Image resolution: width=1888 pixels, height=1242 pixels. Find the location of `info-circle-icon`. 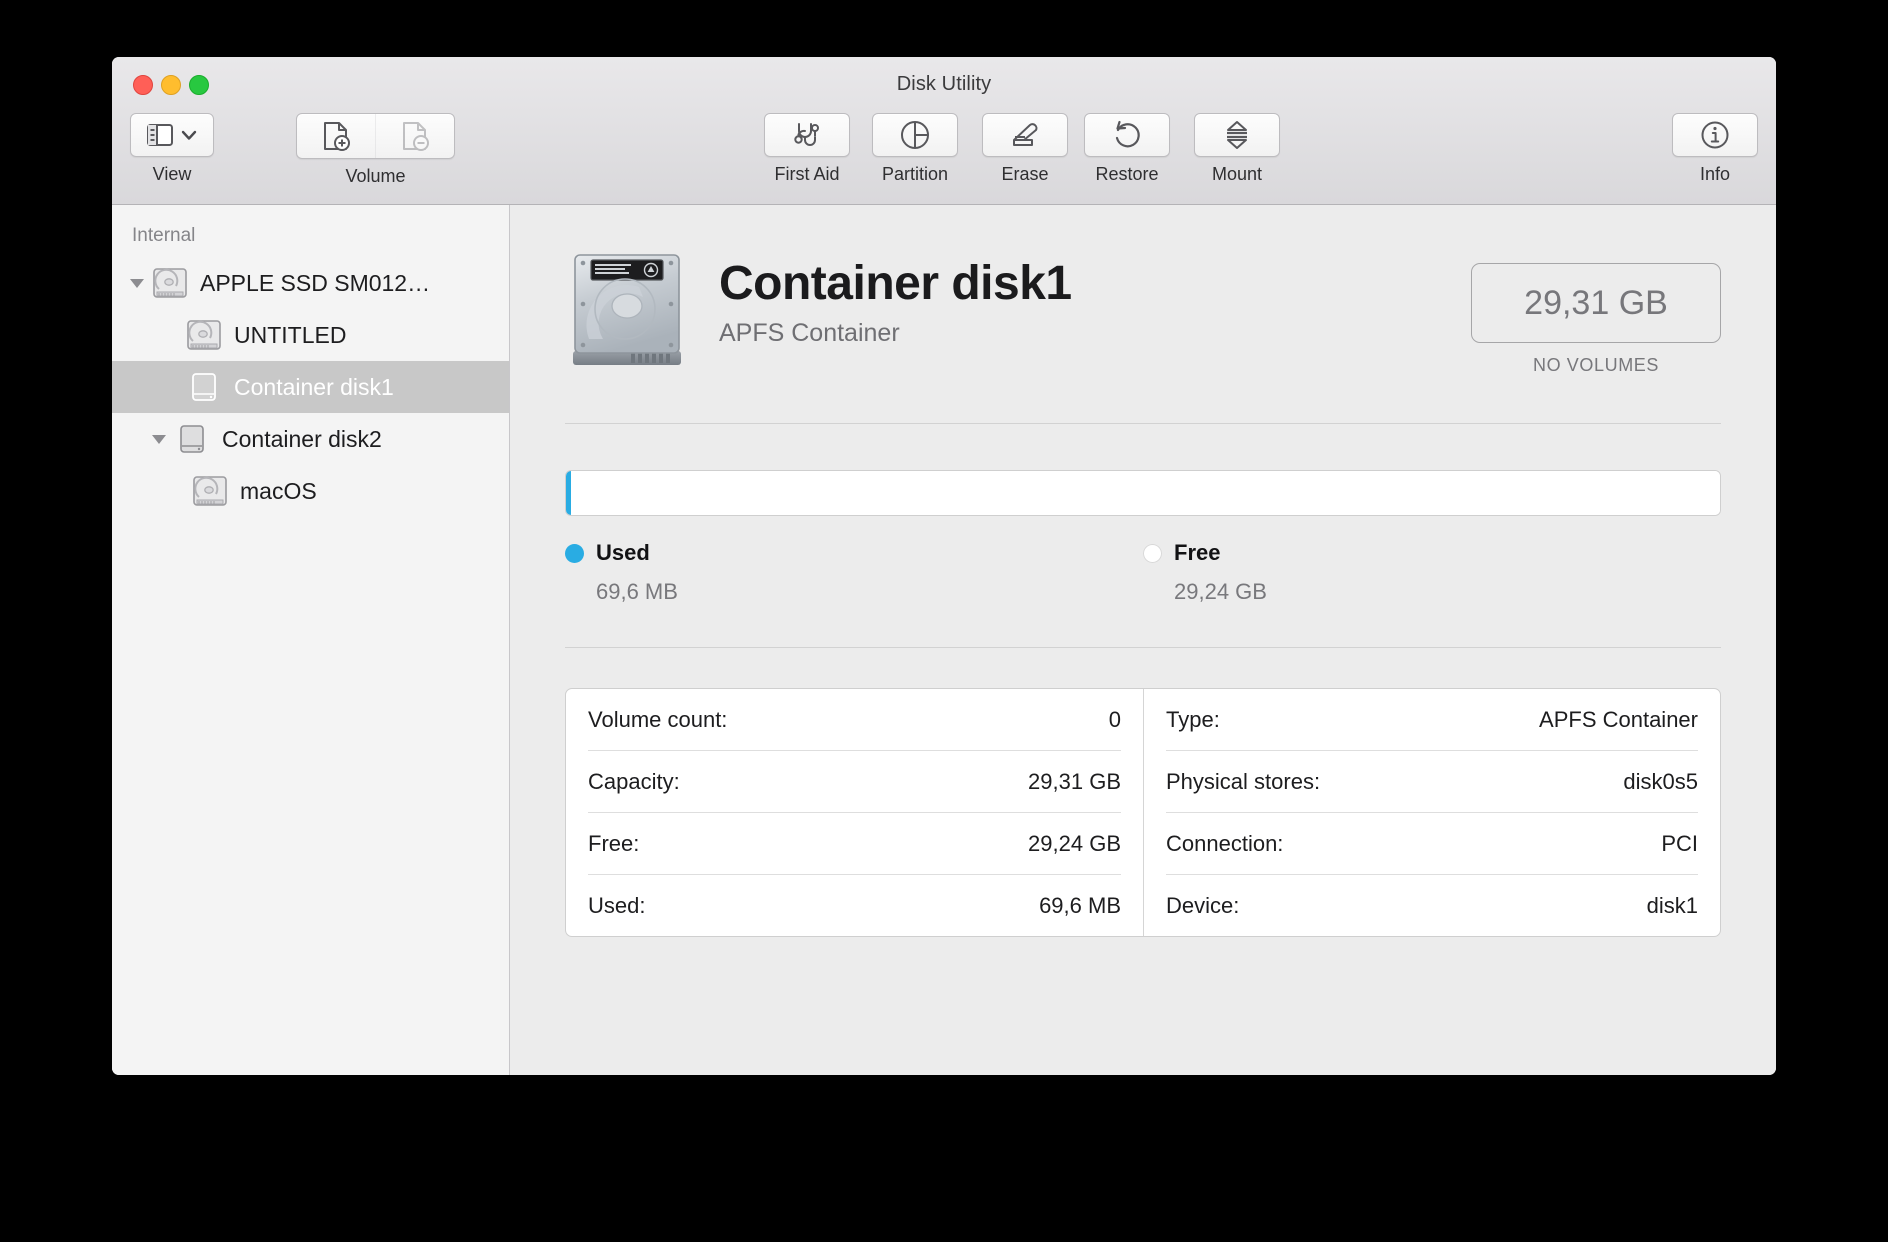

info-circle-icon is located at coordinates (1715, 135).